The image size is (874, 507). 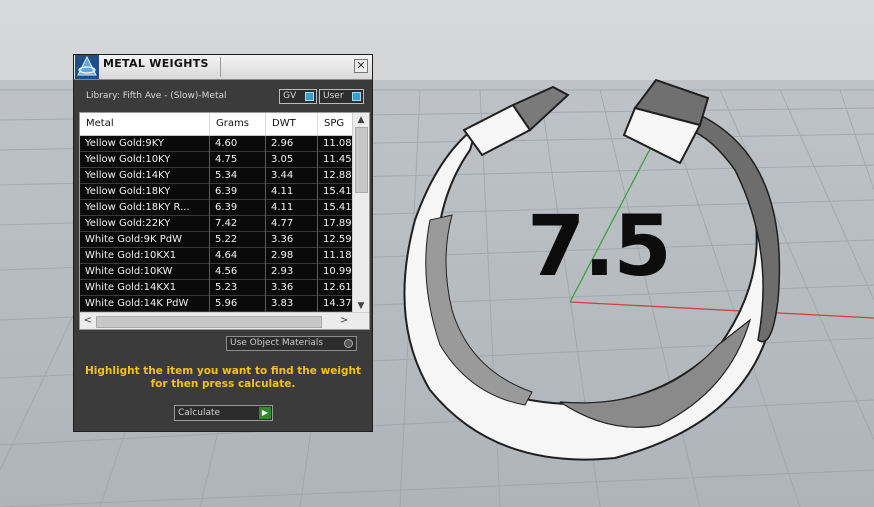 What do you see at coordinates (292, 272) in the screenshot?
I see `cell-dwt: 2.93` at bounding box center [292, 272].